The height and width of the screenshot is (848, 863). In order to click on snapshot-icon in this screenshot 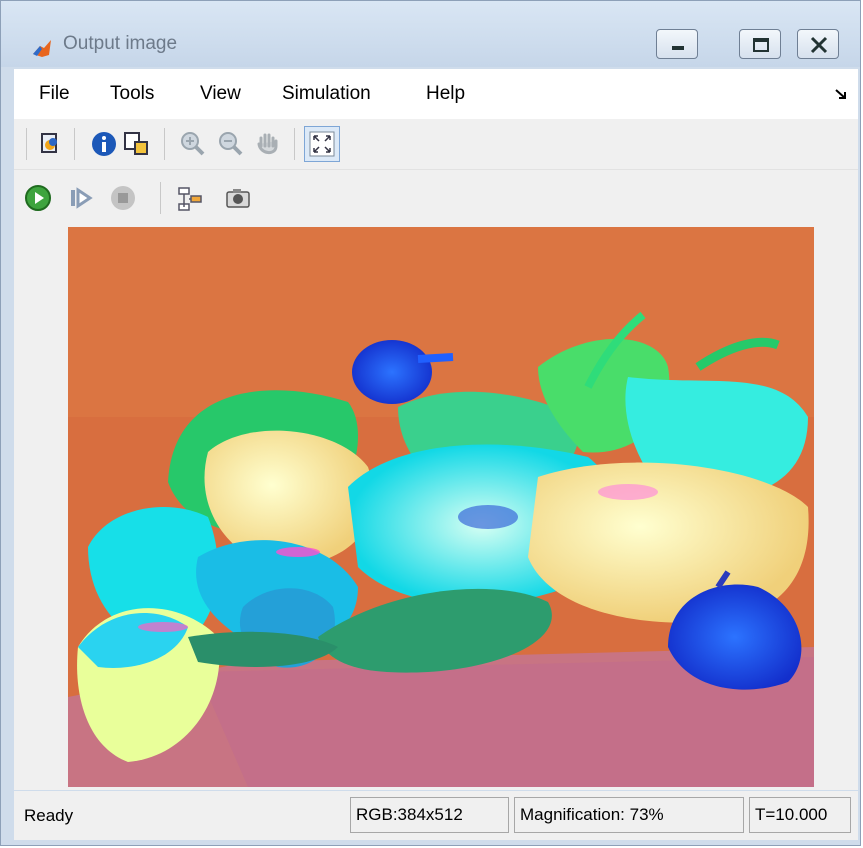, I will do `click(238, 198)`.